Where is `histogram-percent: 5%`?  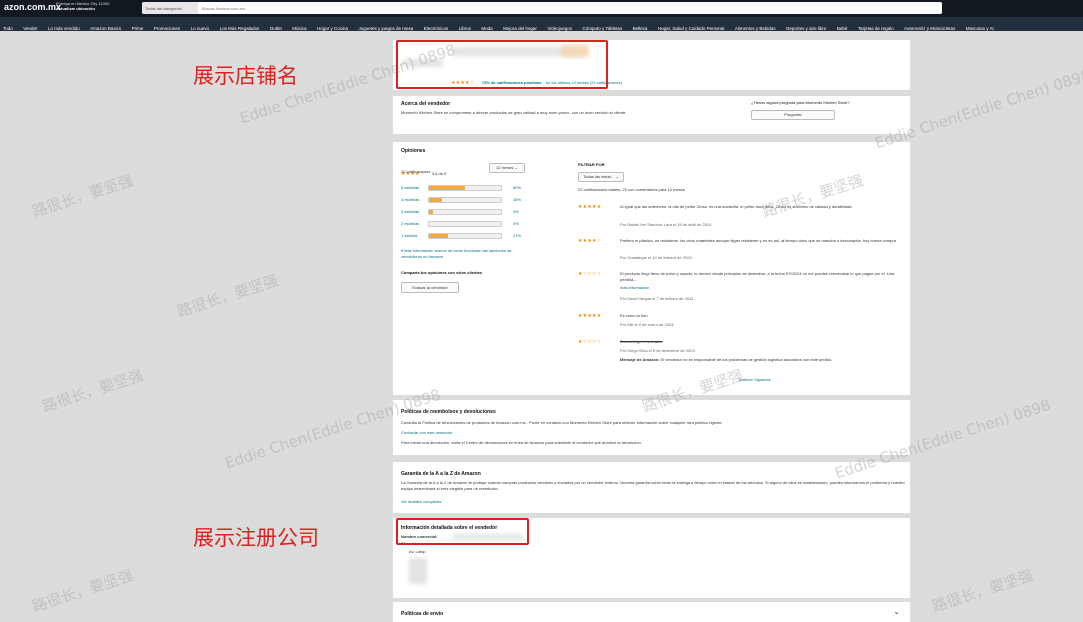 histogram-percent: 5% is located at coordinates (516, 211).